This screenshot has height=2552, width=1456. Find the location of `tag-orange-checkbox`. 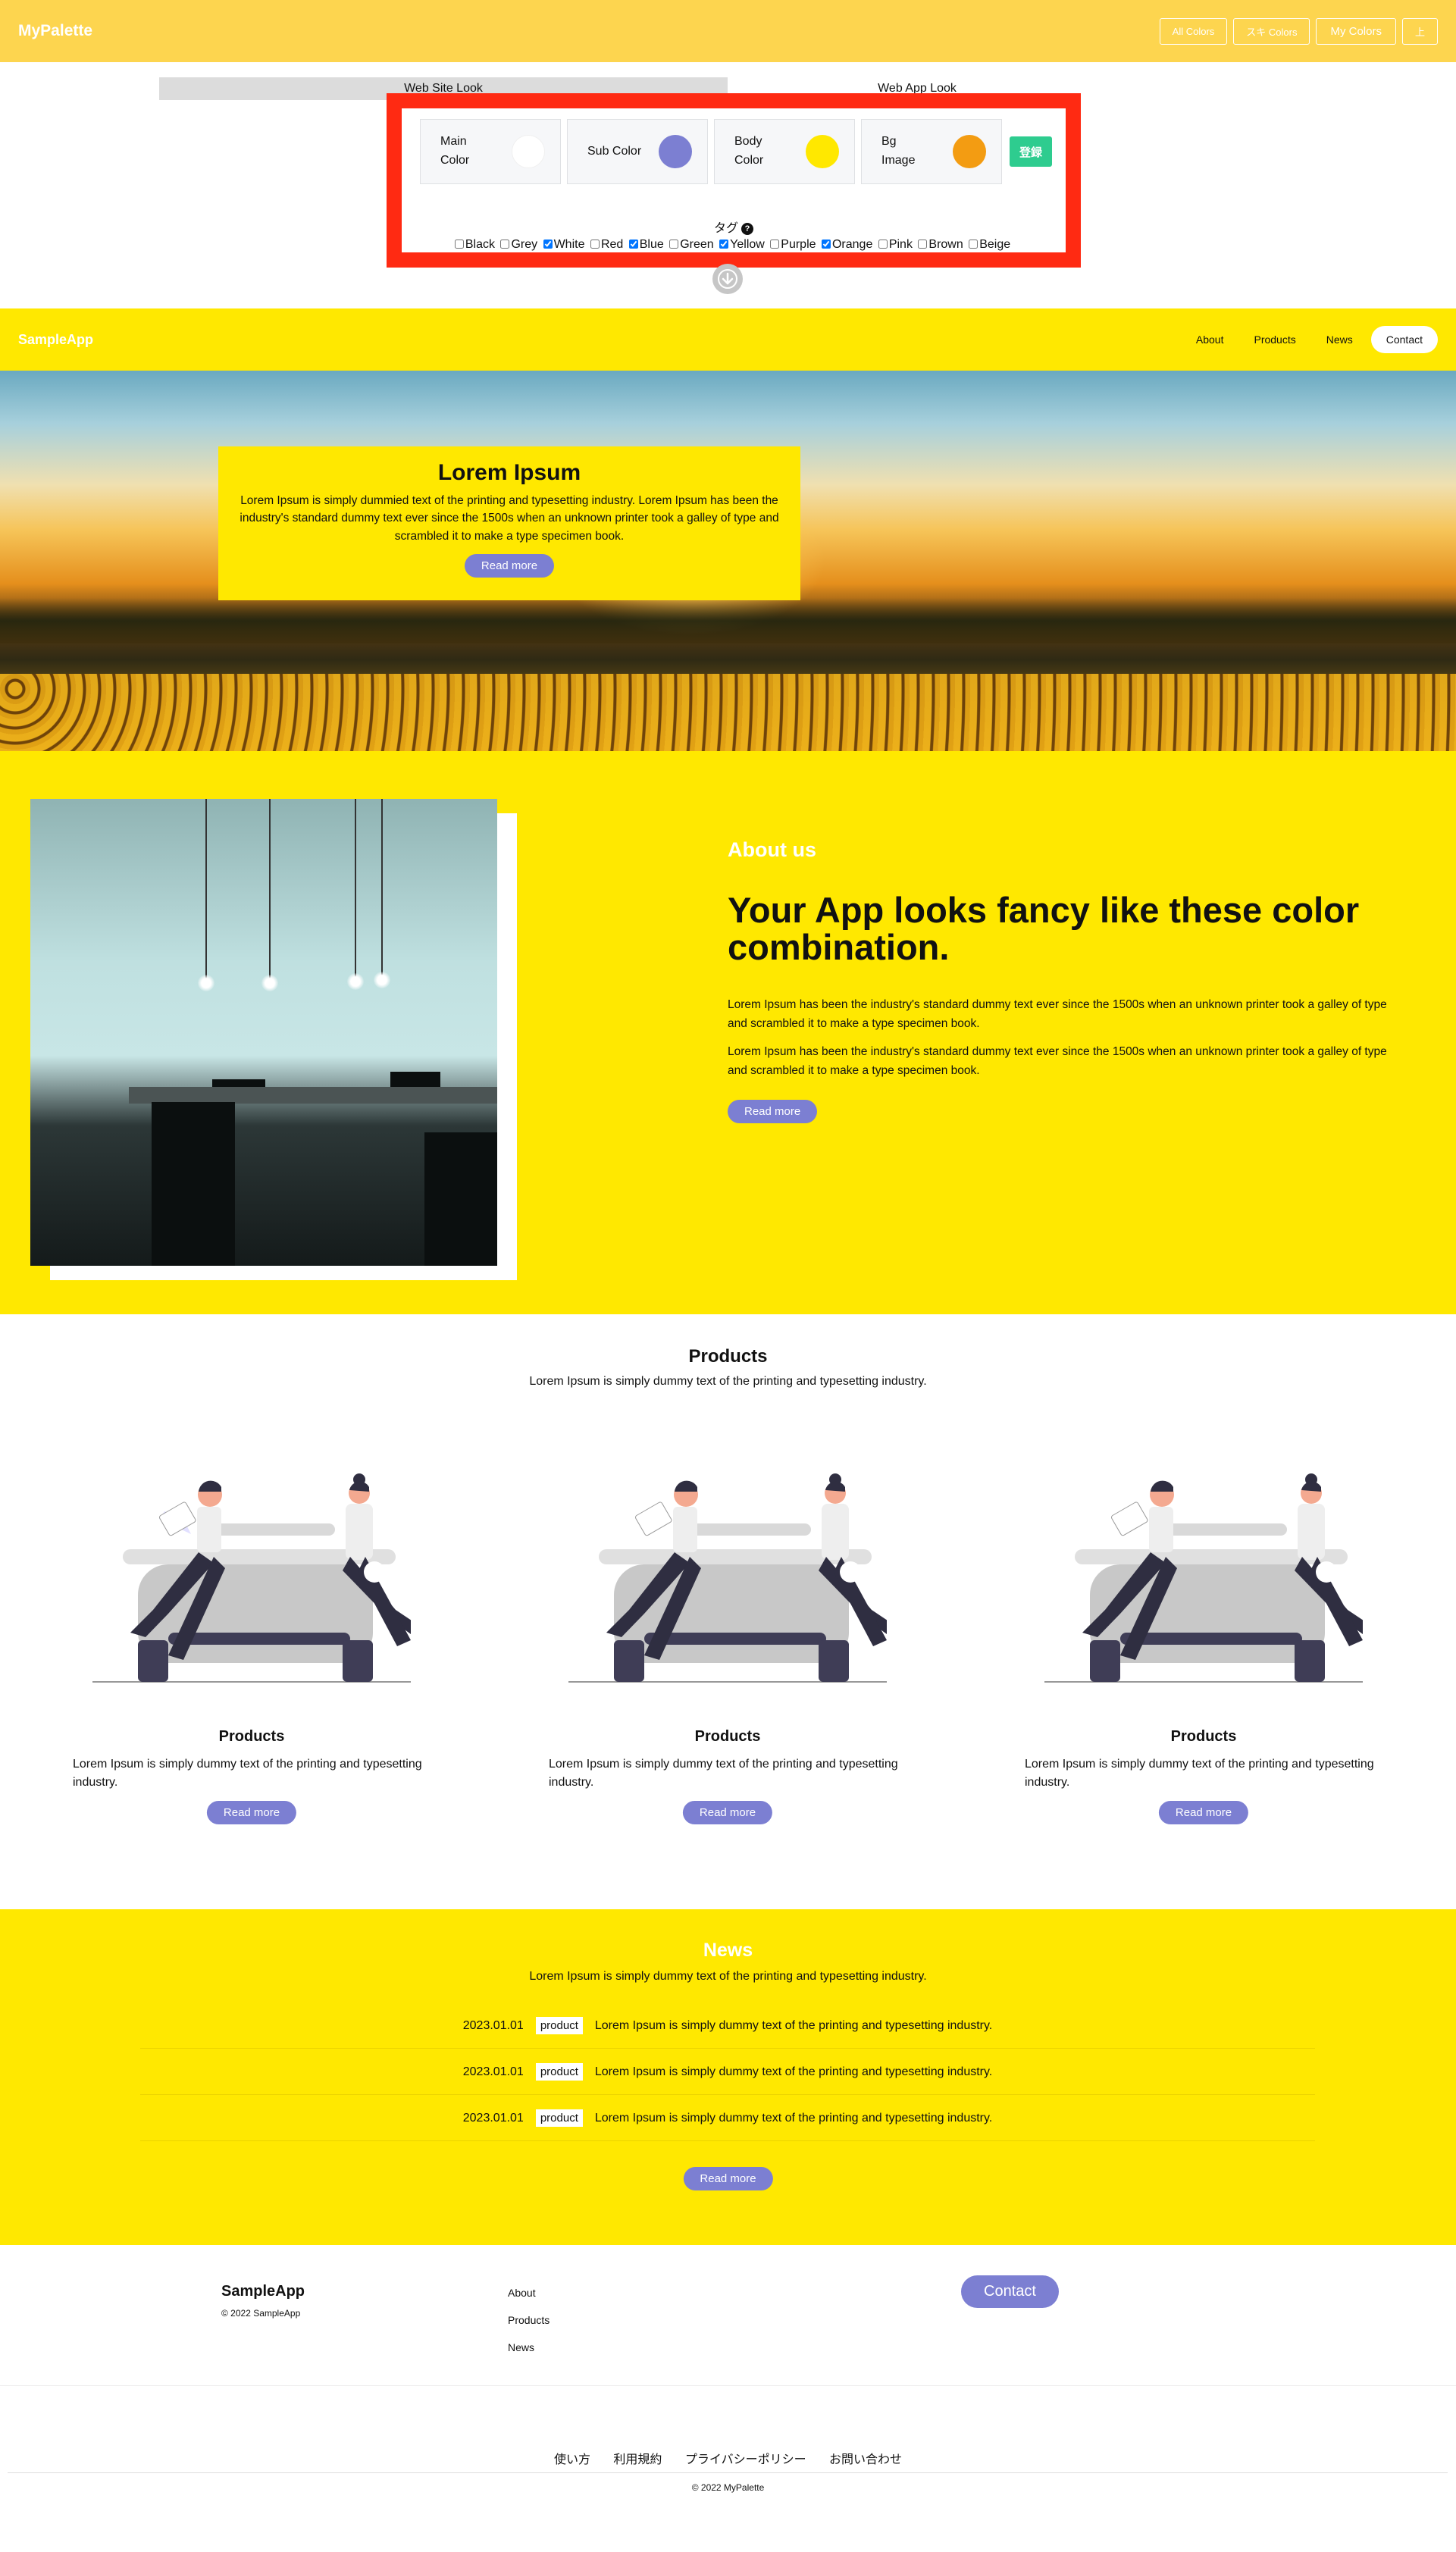

tag-orange-checkbox is located at coordinates (826, 244).